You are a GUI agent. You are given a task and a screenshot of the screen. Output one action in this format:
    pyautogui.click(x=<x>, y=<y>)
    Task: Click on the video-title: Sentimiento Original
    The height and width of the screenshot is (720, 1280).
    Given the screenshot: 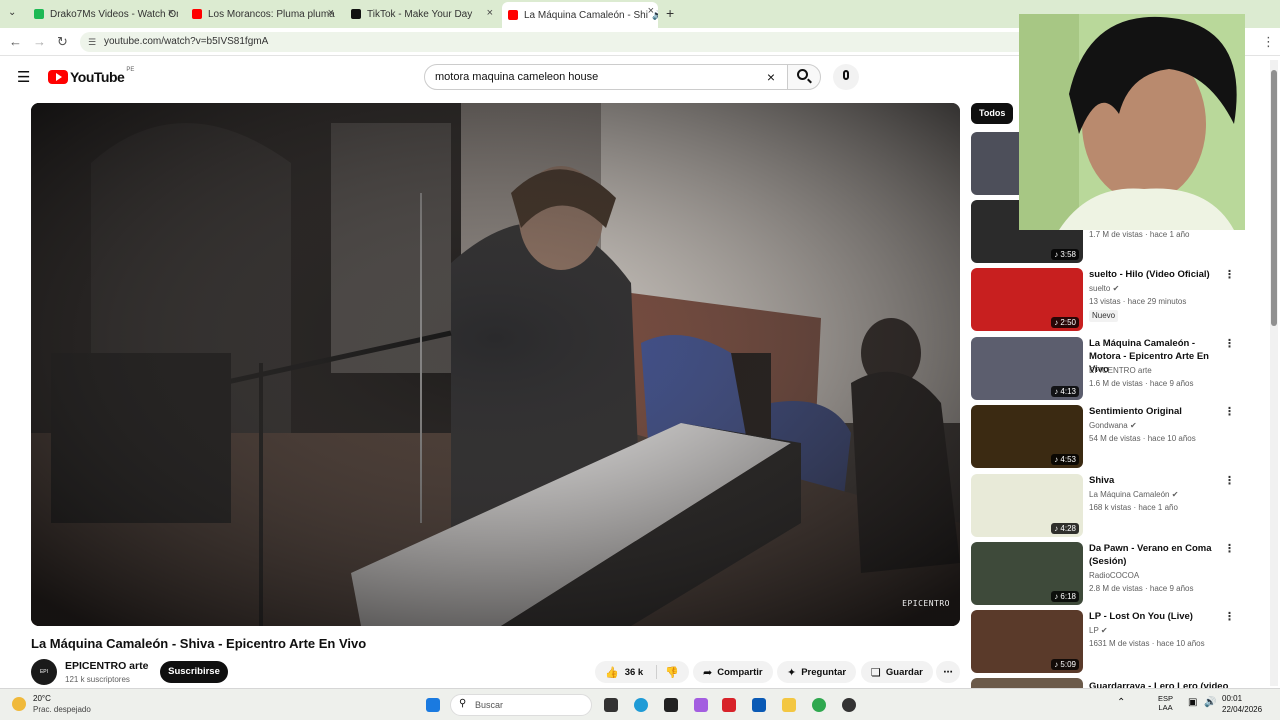 What is the action you would take?
    pyautogui.click(x=1159, y=411)
    